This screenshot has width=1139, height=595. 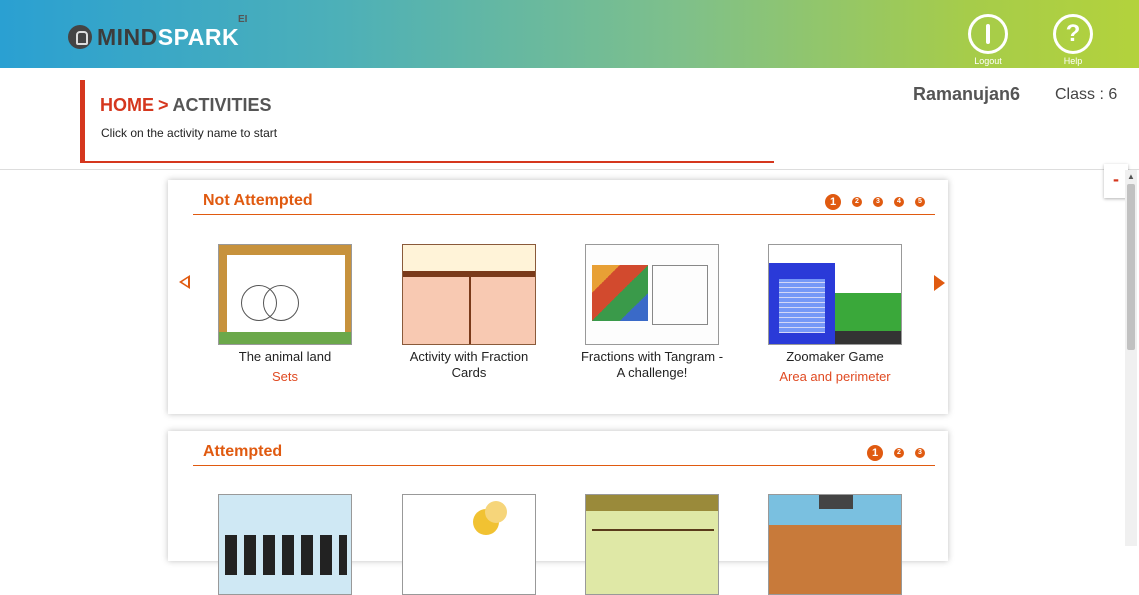 What do you see at coordinates (80, 37) in the screenshot?
I see `lightbulb-icon` at bounding box center [80, 37].